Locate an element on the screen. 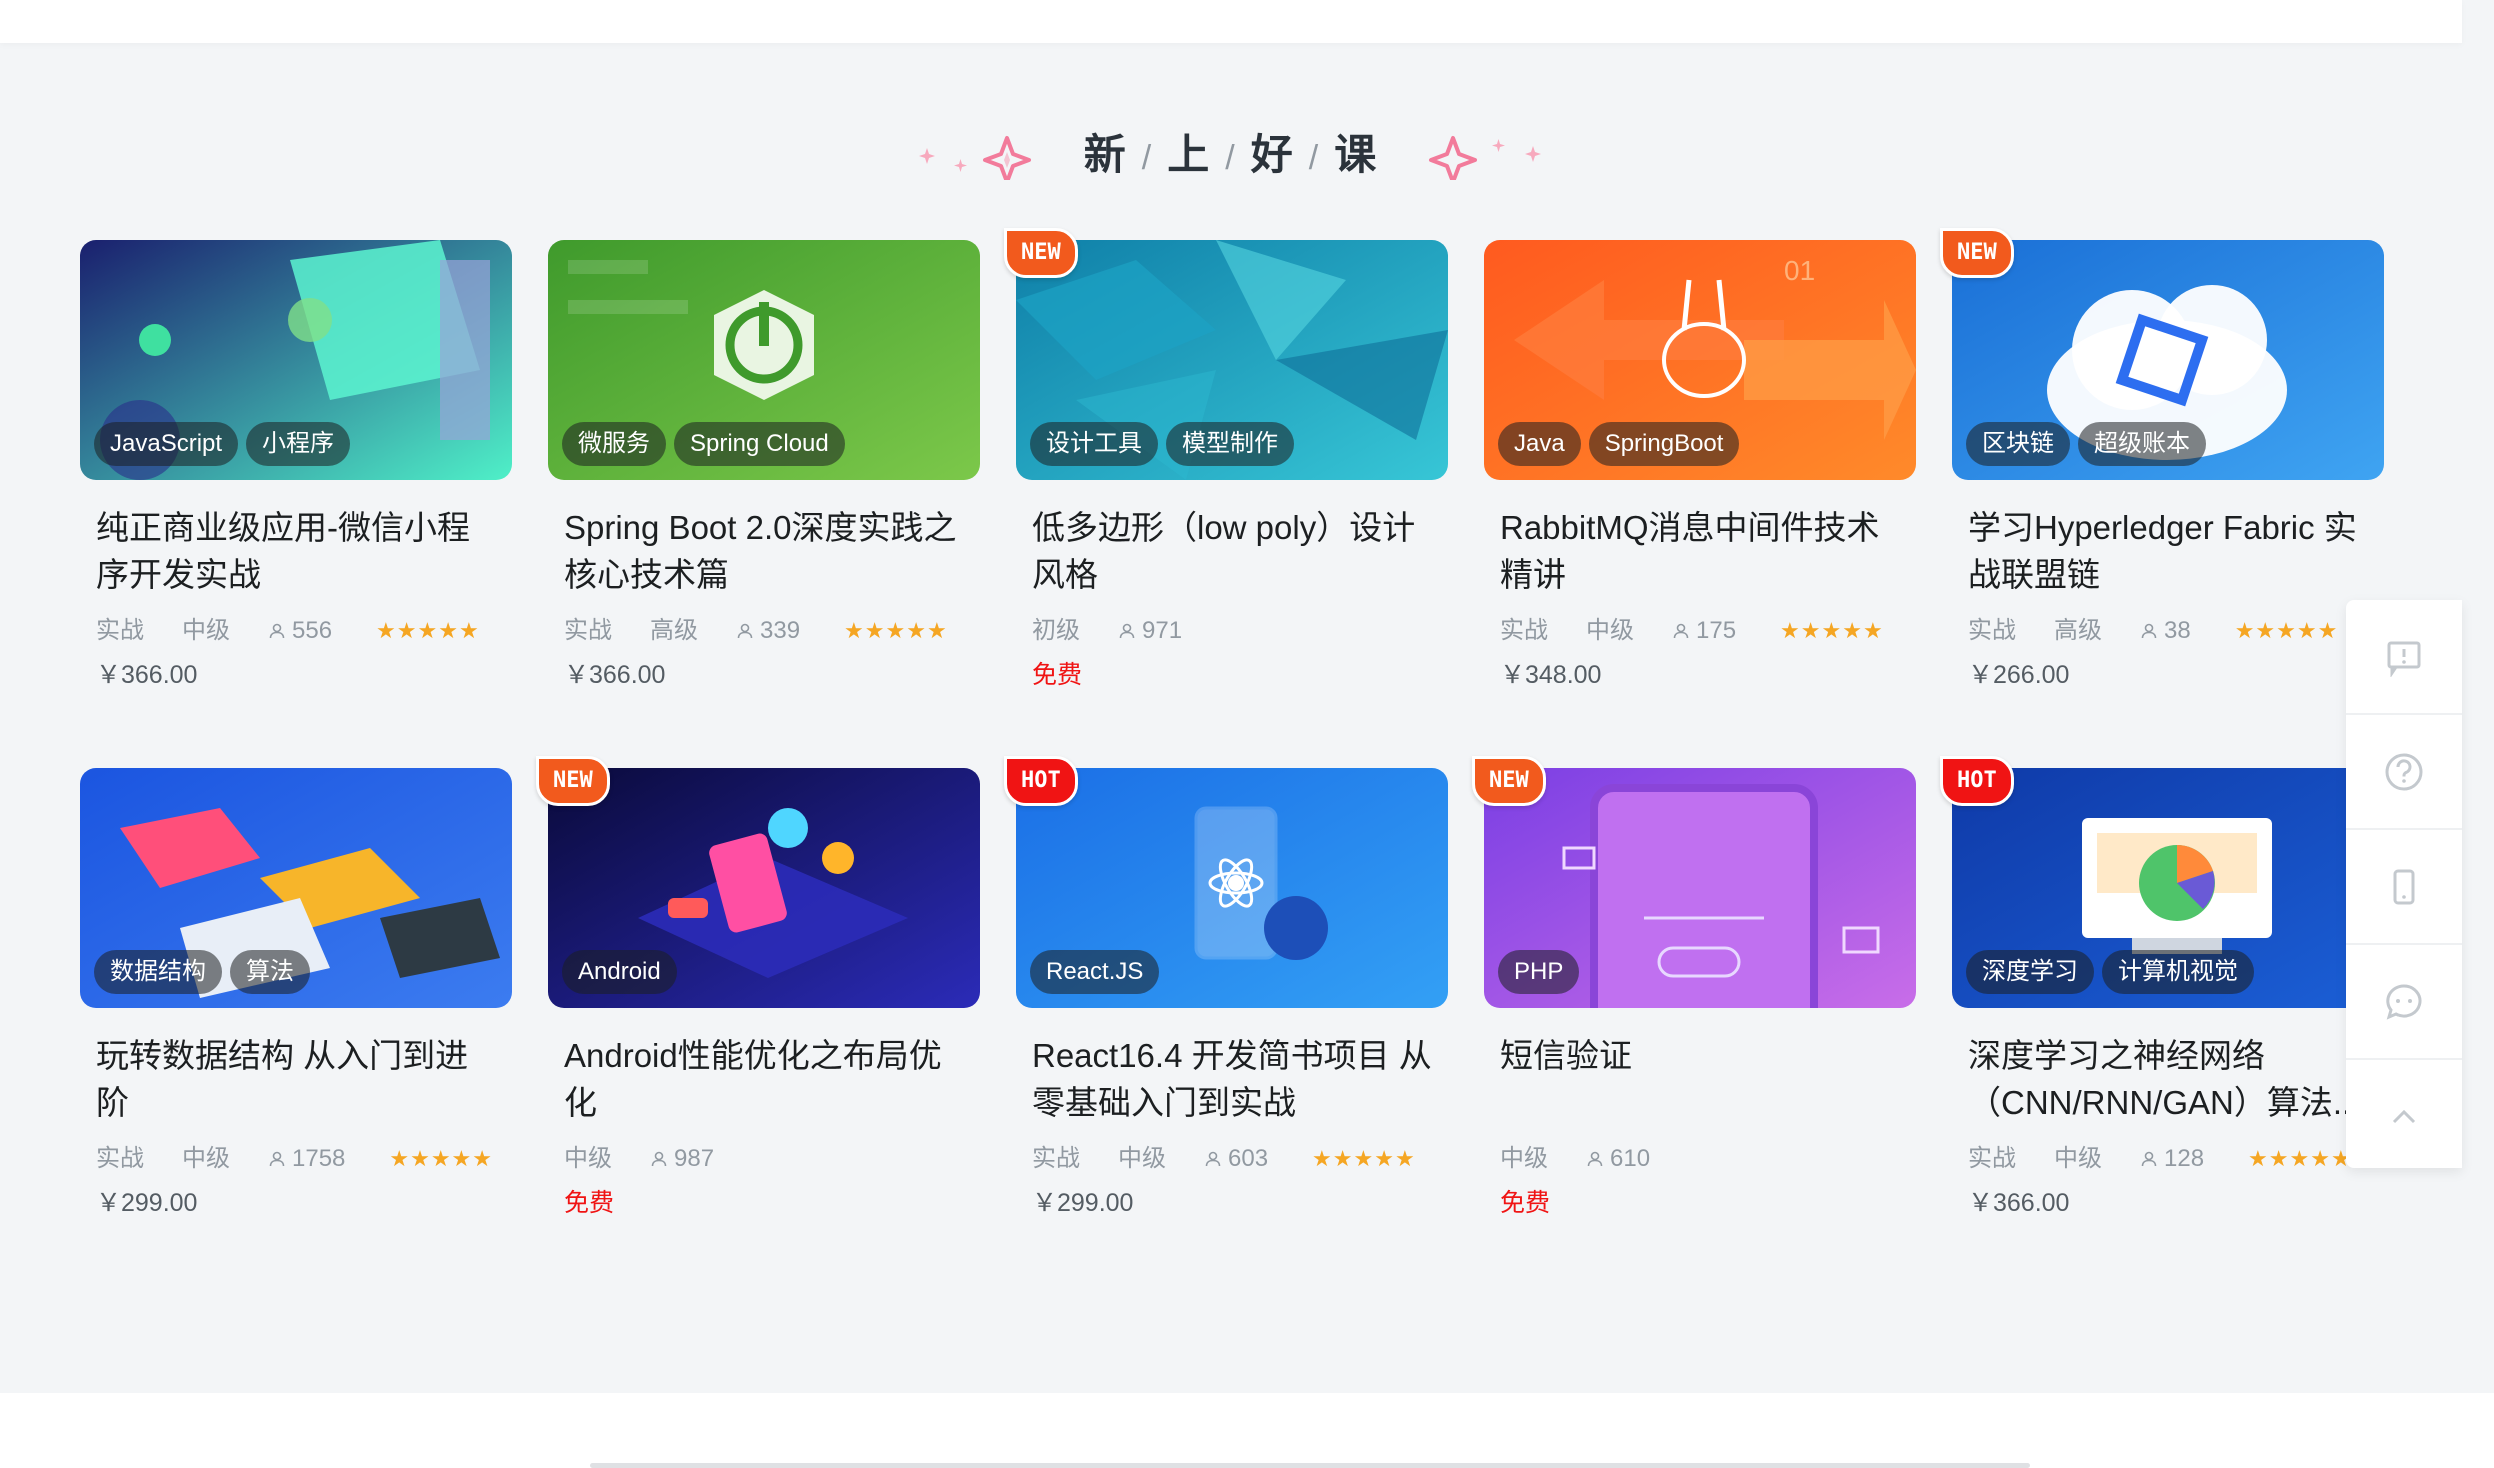  course-thumbnail: 01 Java SpringBoot is located at coordinates (1700, 360).